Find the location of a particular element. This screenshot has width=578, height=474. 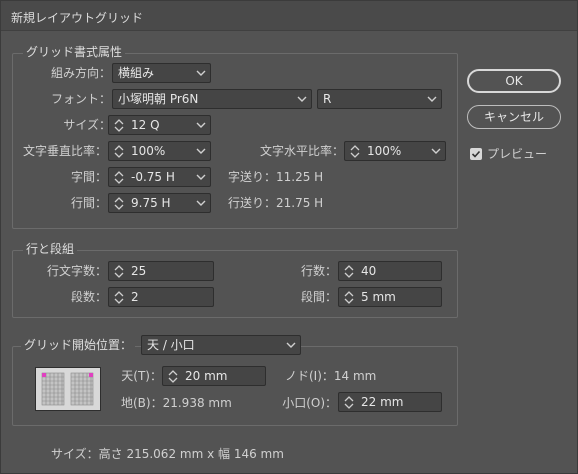

direction-value: 横組み is located at coordinates (136, 73).